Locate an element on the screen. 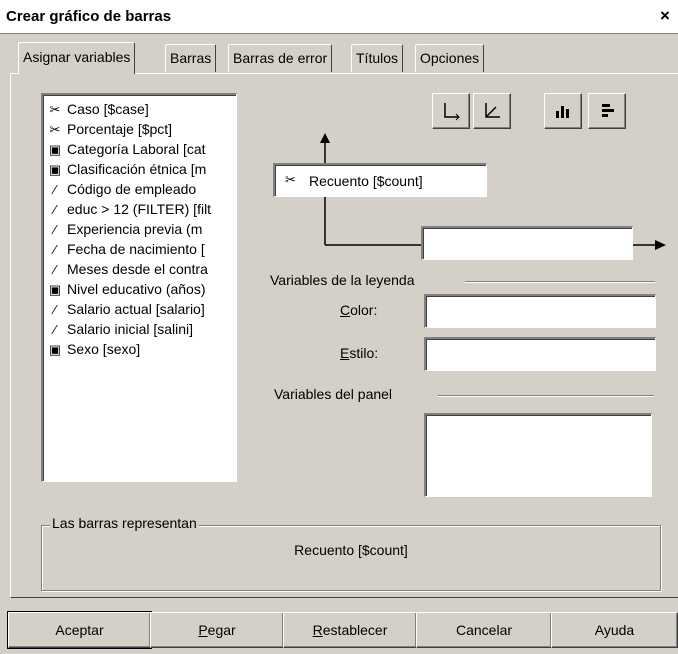 The image size is (678, 654). vertical-bars-icon is located at coordinates (562, 112).